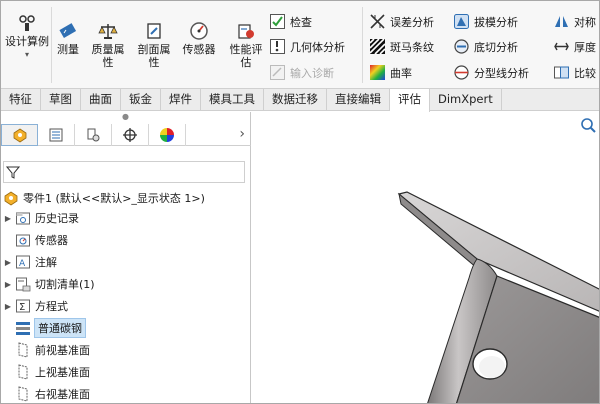 The image size is (600, 404). What do you see at coordinates (125, 118) in the screenshot?
I see `panel-grip-icon: ●` at bounding box center [125, 118].